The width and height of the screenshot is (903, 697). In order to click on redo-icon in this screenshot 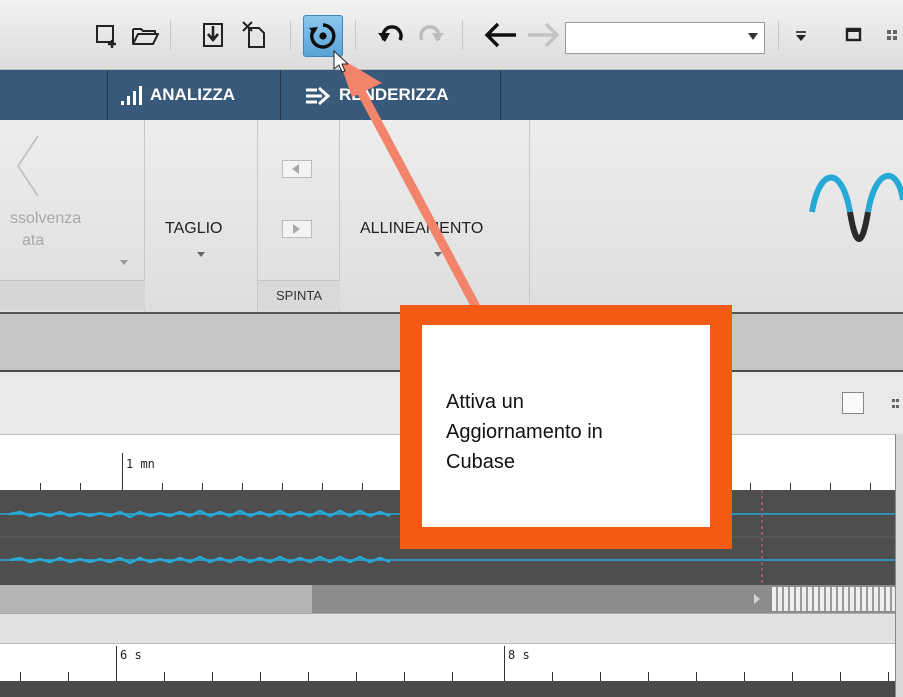, I will do `click(431, 35)`.